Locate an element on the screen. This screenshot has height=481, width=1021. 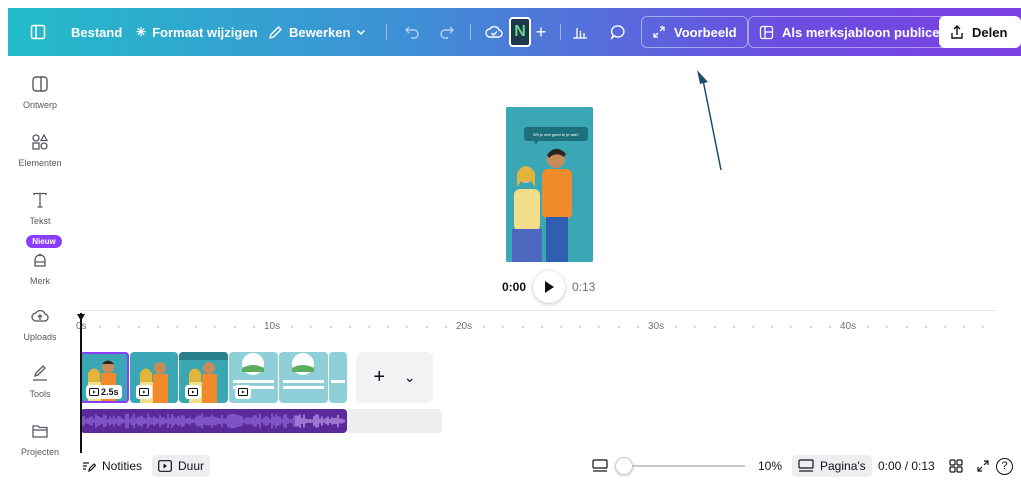
avatar: N is located at coordinates (520, 32).